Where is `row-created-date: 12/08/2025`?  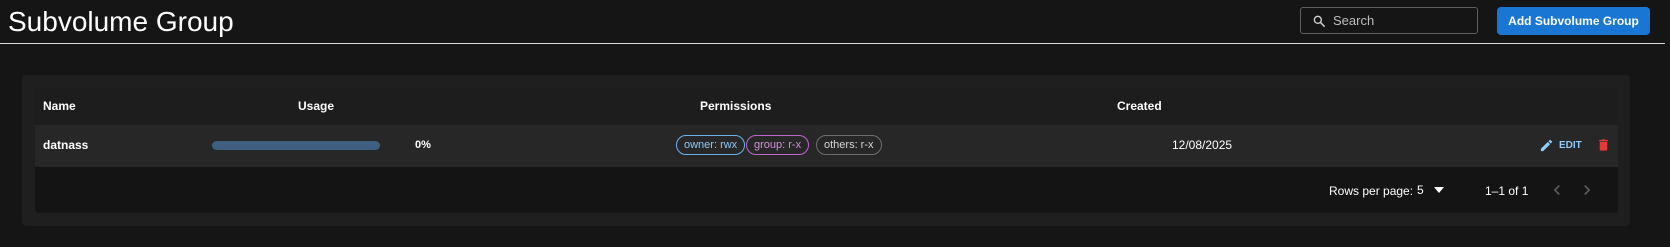
row-created-date: 12/08/2025 is located at coordinates (1202, 145).